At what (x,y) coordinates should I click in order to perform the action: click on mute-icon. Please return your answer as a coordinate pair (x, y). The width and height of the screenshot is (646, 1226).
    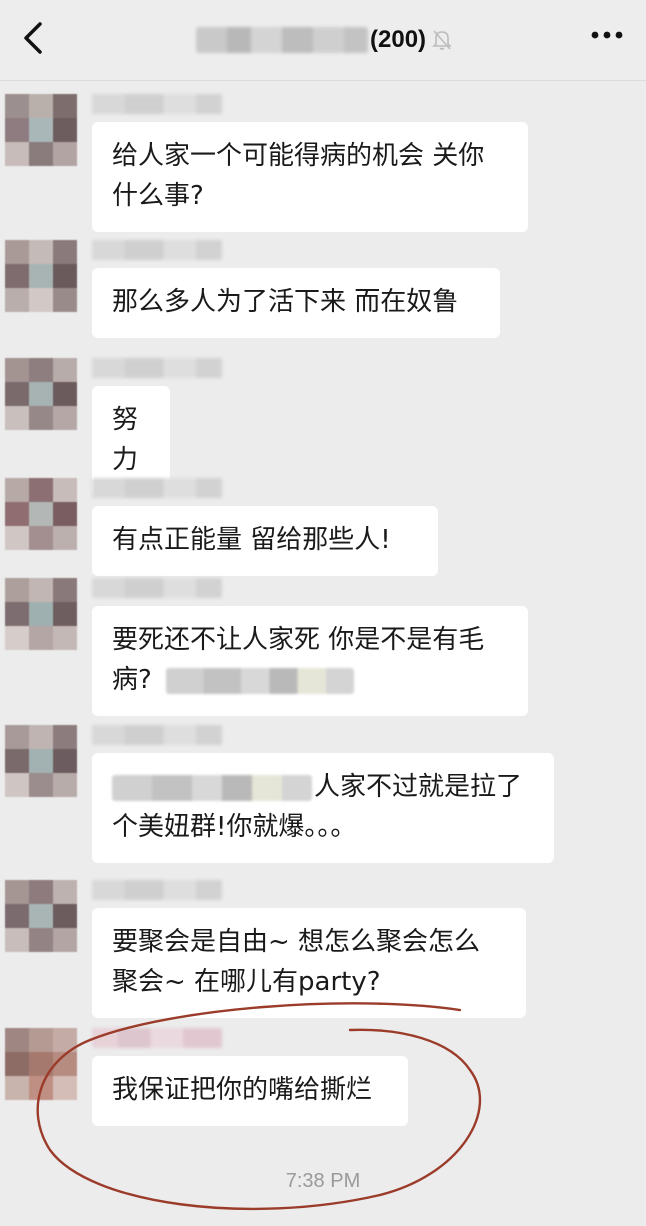
    Looking at the image, I should click on (442, 40).